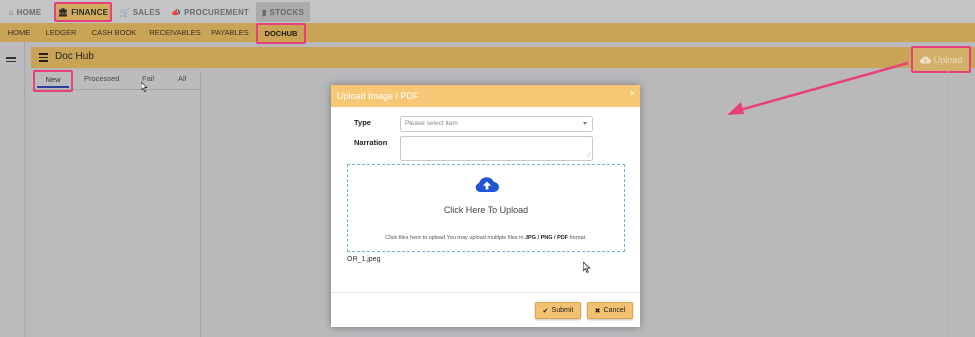 The height and width of the screenshot is (337, 975). I want to click on close-icon: ×, so click(632, 93).